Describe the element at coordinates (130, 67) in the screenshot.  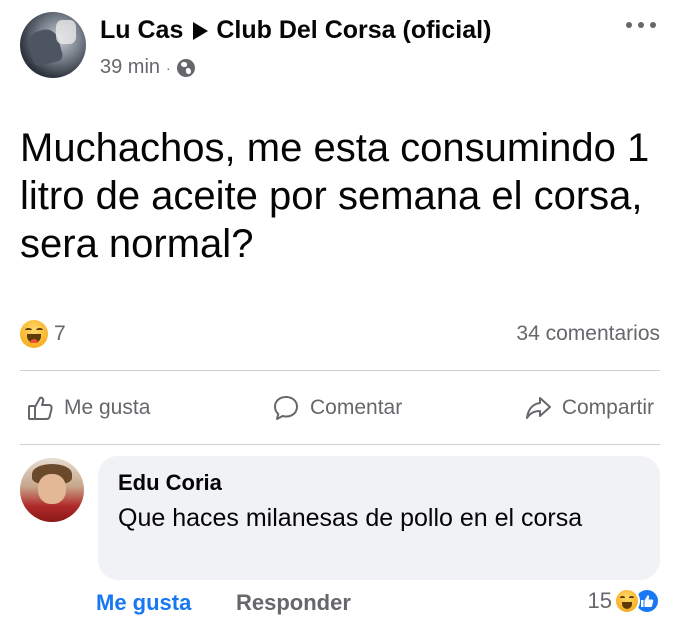
I see `post-time: 39 min` at that location.